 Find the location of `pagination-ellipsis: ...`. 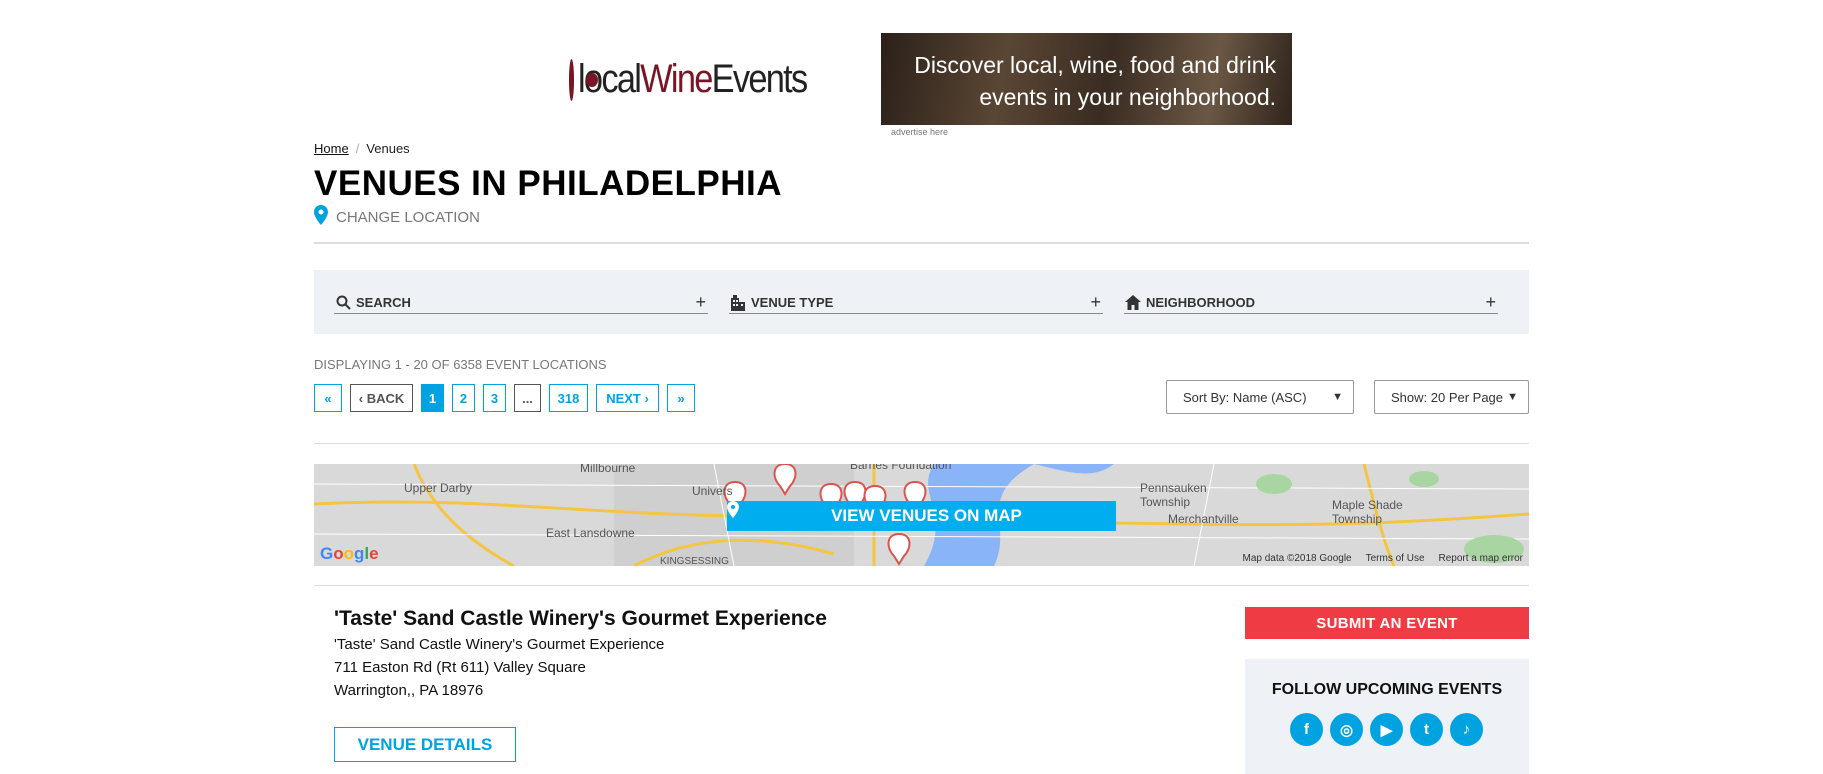

pagination-ellipsis: ... is located at coordinates (527, 398).